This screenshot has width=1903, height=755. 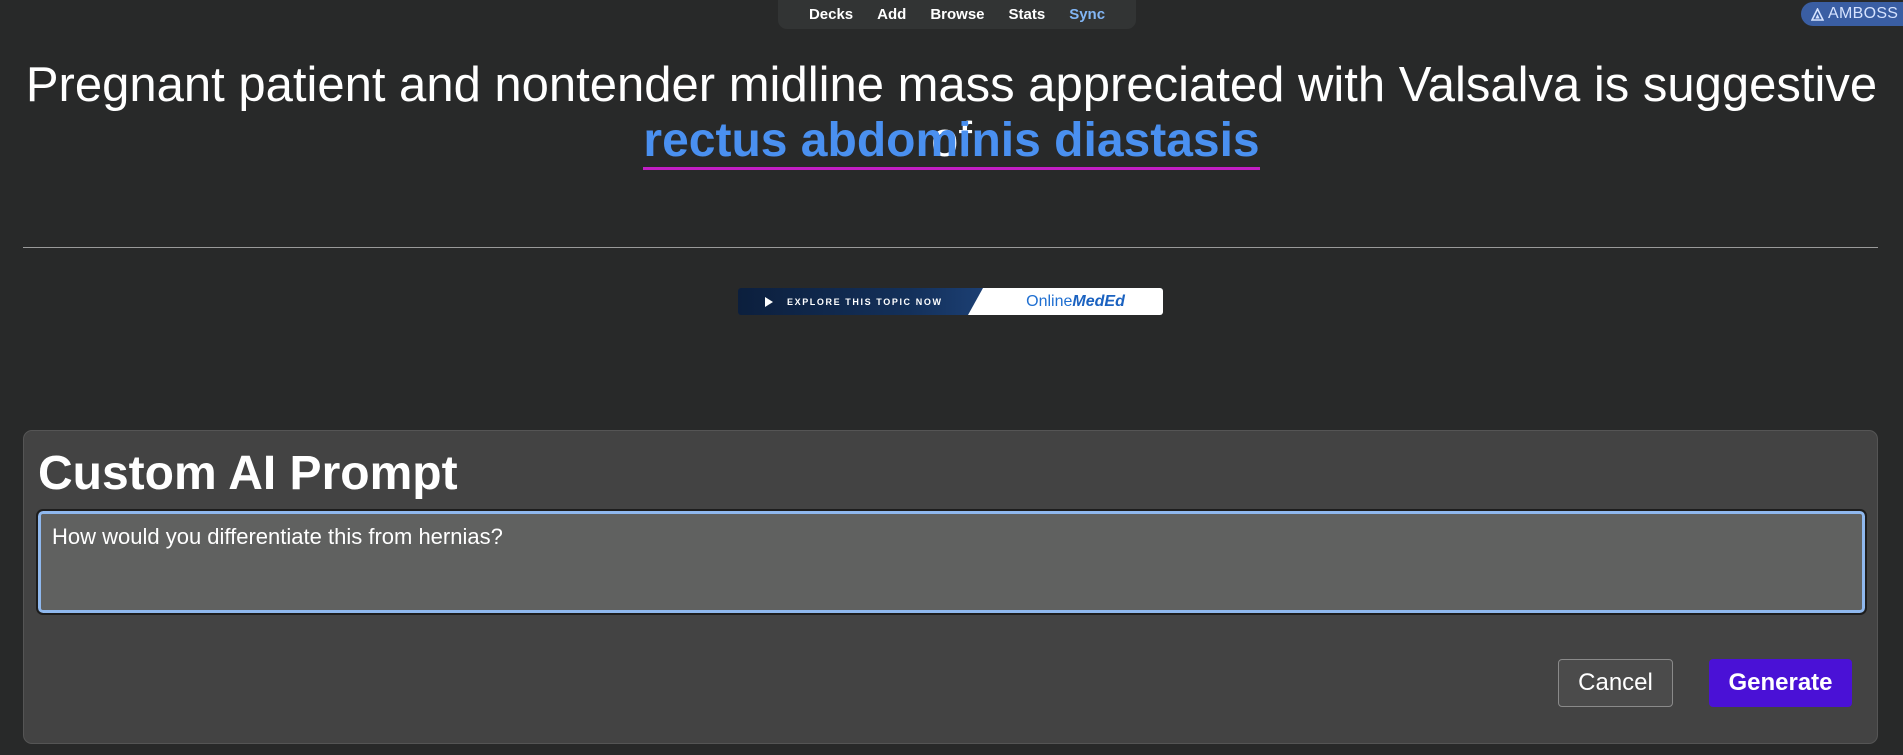 What do you see at coordinates (1087, 14) in the screenshot?
I see `nav-sync: Sync` at bounding box center [1087, 14].